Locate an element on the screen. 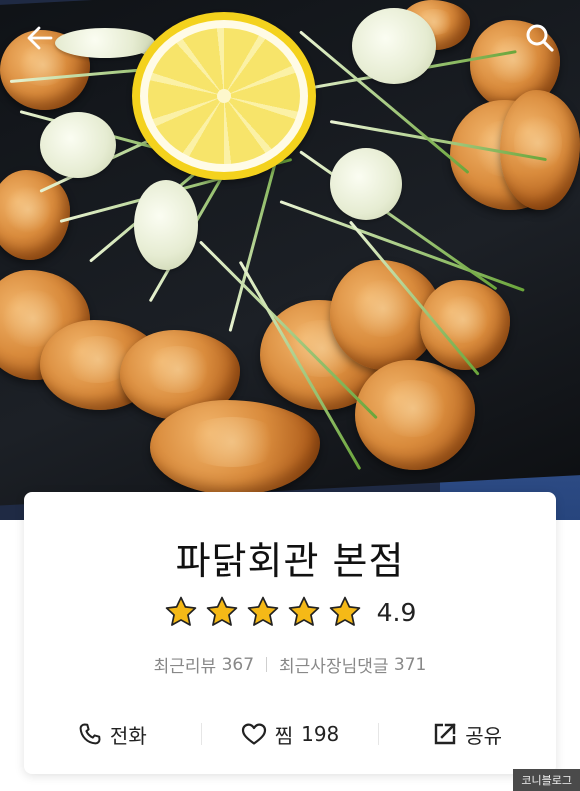  review-stats: 최근리뷰 367 최근사장님댓글 371 is located at coordinates (290, 665).